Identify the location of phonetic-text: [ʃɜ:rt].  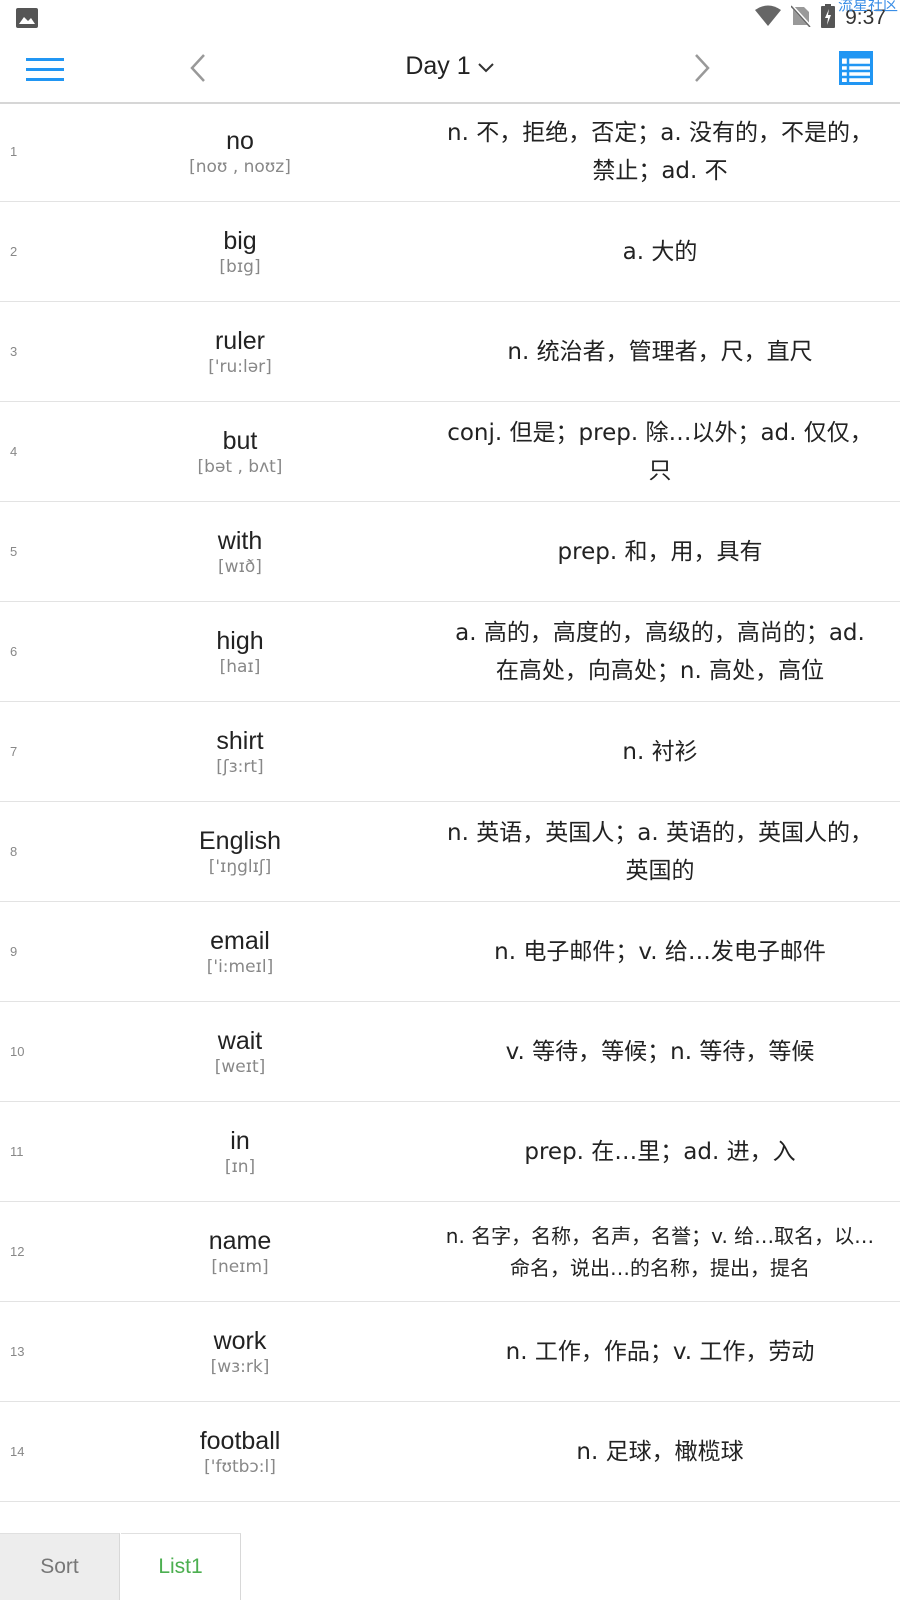
(240, 766).